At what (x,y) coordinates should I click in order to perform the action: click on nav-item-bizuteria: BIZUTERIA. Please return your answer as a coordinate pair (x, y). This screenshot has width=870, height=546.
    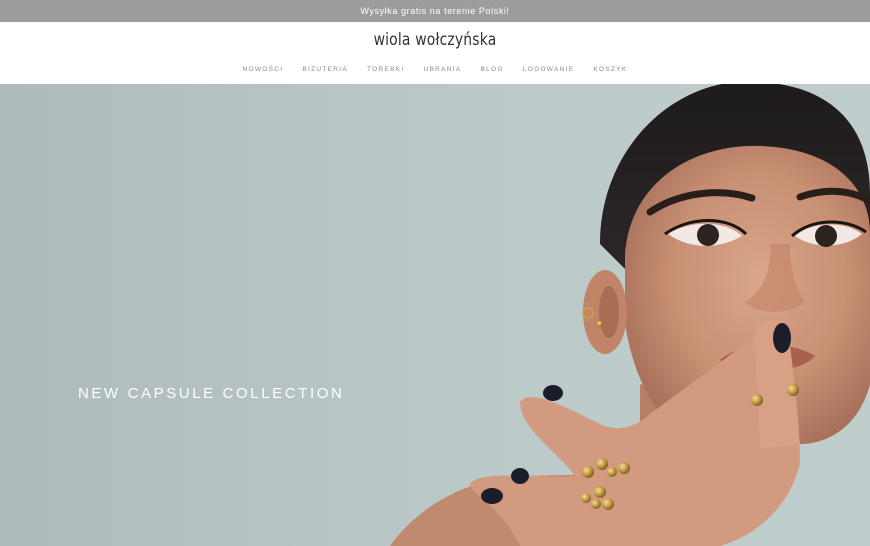
    Looking at the image, I should click on (325, 69).